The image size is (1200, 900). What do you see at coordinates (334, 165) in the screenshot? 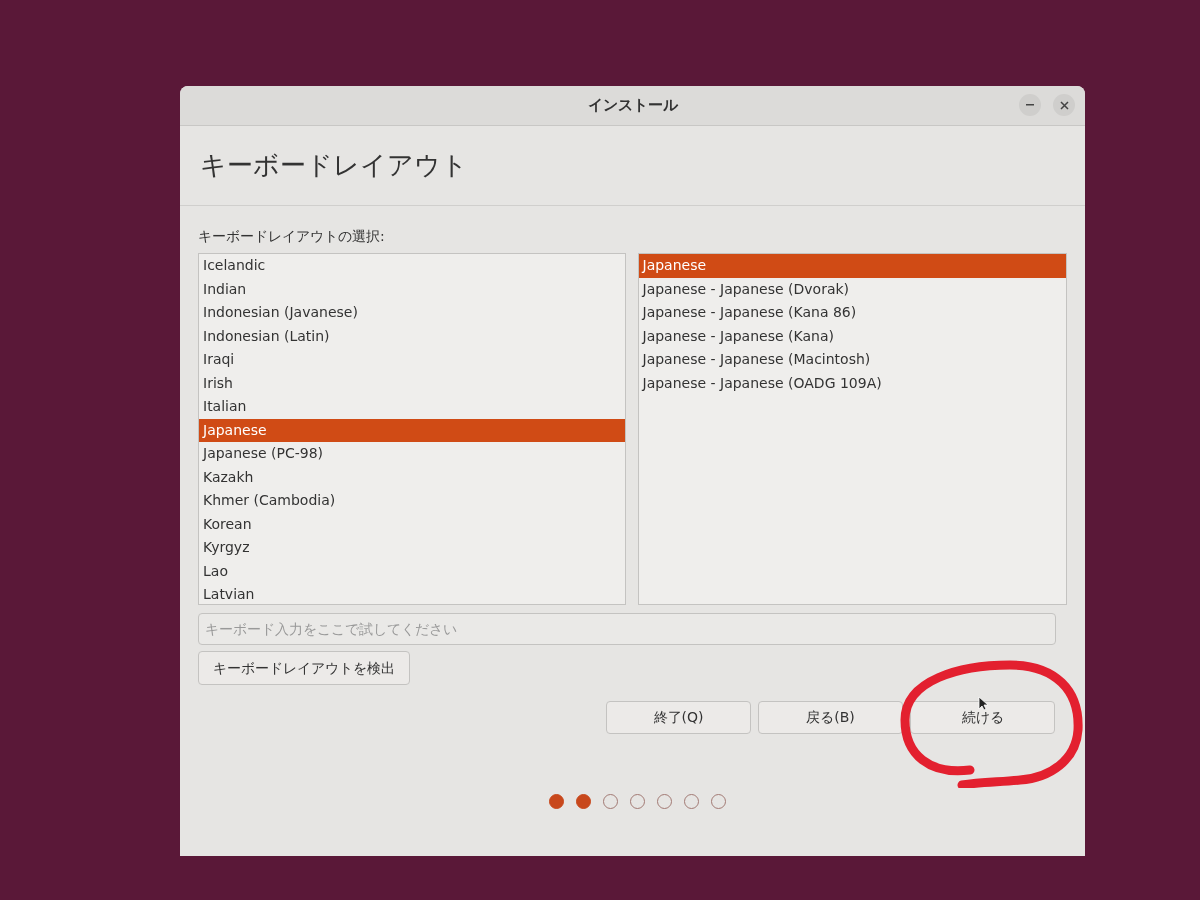
I see `page-heading: キーボードレイアウト` at bounding box center [334, 165].